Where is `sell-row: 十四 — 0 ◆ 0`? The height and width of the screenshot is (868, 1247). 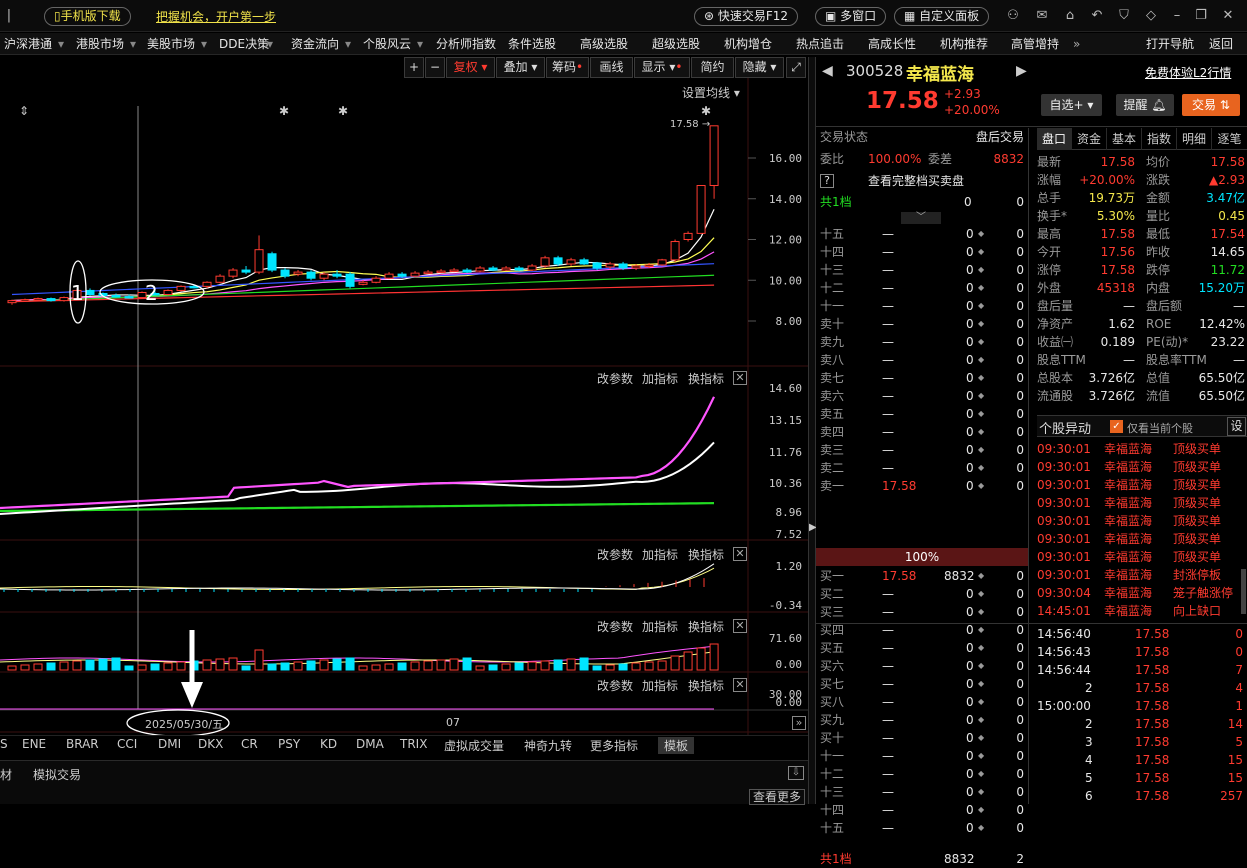
sell-row: 十四 — 0 ◆ 0 is located at coordinates (922, 252).